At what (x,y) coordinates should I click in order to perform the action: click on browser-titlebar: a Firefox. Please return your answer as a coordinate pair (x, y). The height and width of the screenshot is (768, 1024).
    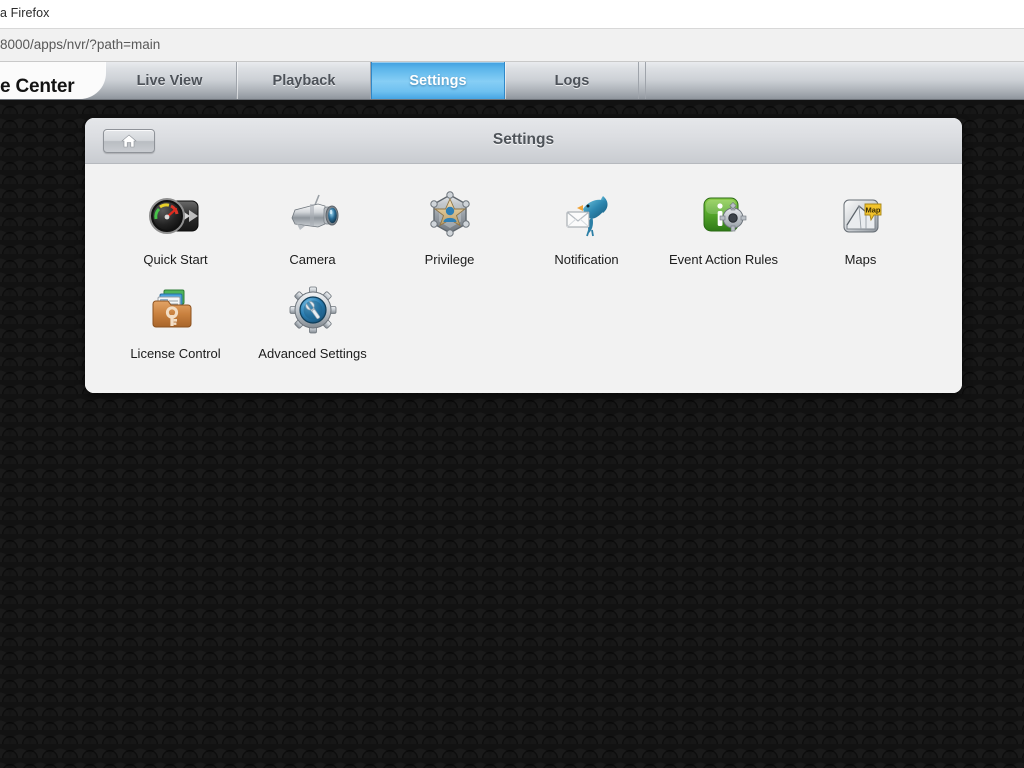
    Looking at the image, I should click on (512, 14).